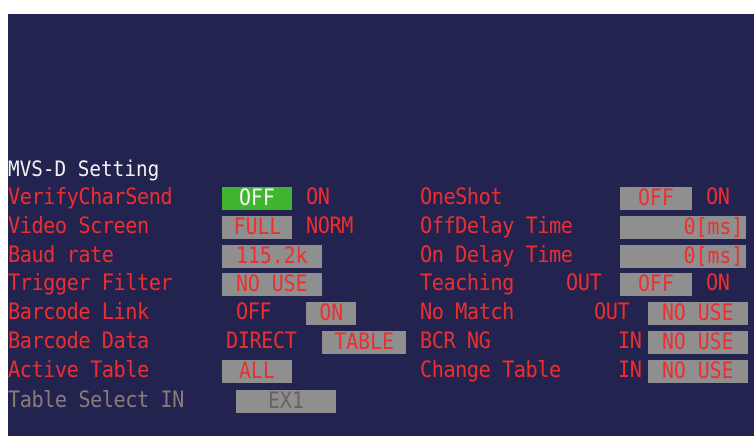  Describe the element at coordinates (78, 341) in the screenshot. I see `barcode-data-label: Barcode Data` at that location.